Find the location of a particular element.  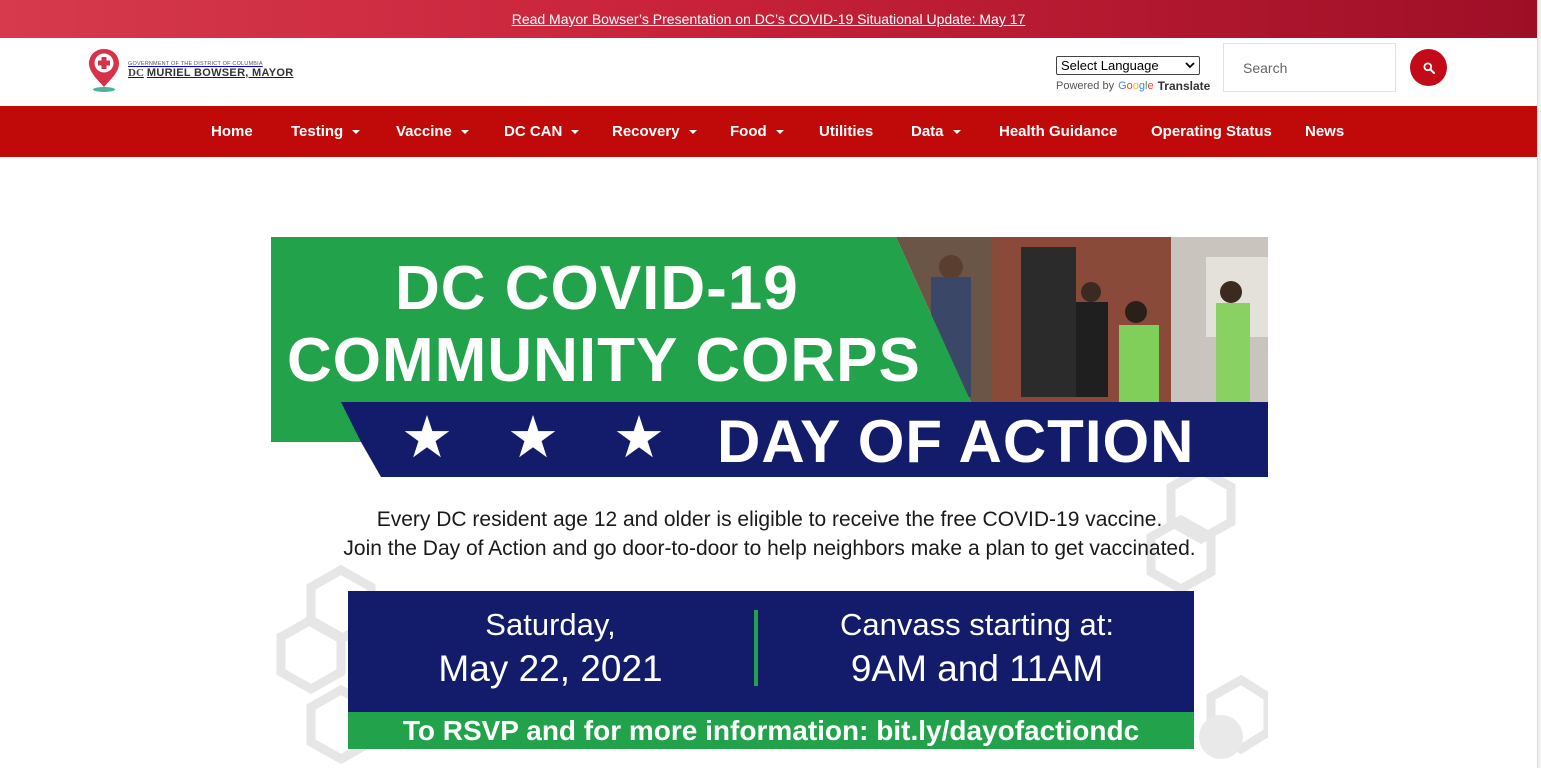

nav-item-vaccine: Vaccine is located at coordinates (432, 131).